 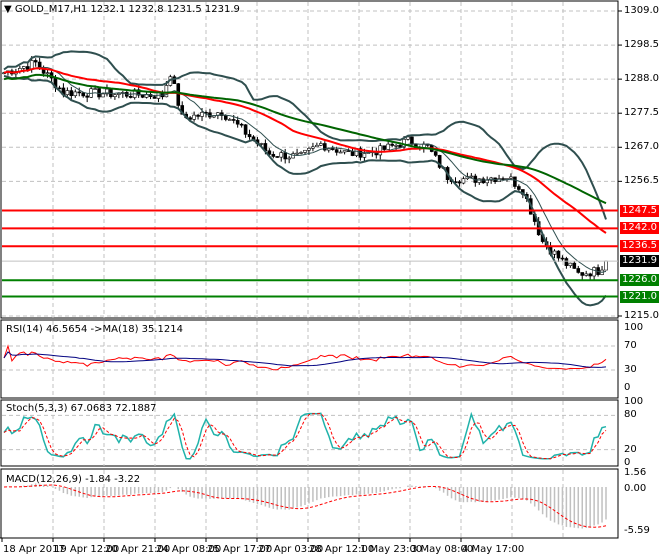 I want to click on price-axis-label: 1309.0, so click(x=641, y=10).